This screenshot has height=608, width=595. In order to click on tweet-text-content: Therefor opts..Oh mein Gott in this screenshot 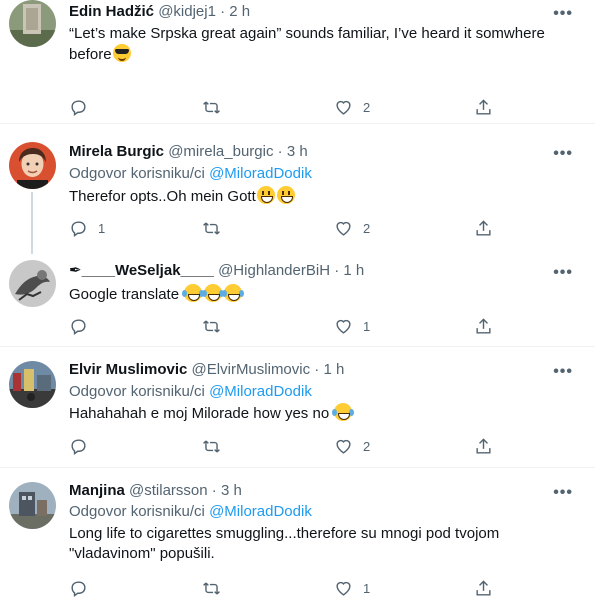, I will do `click(162, 196)`.